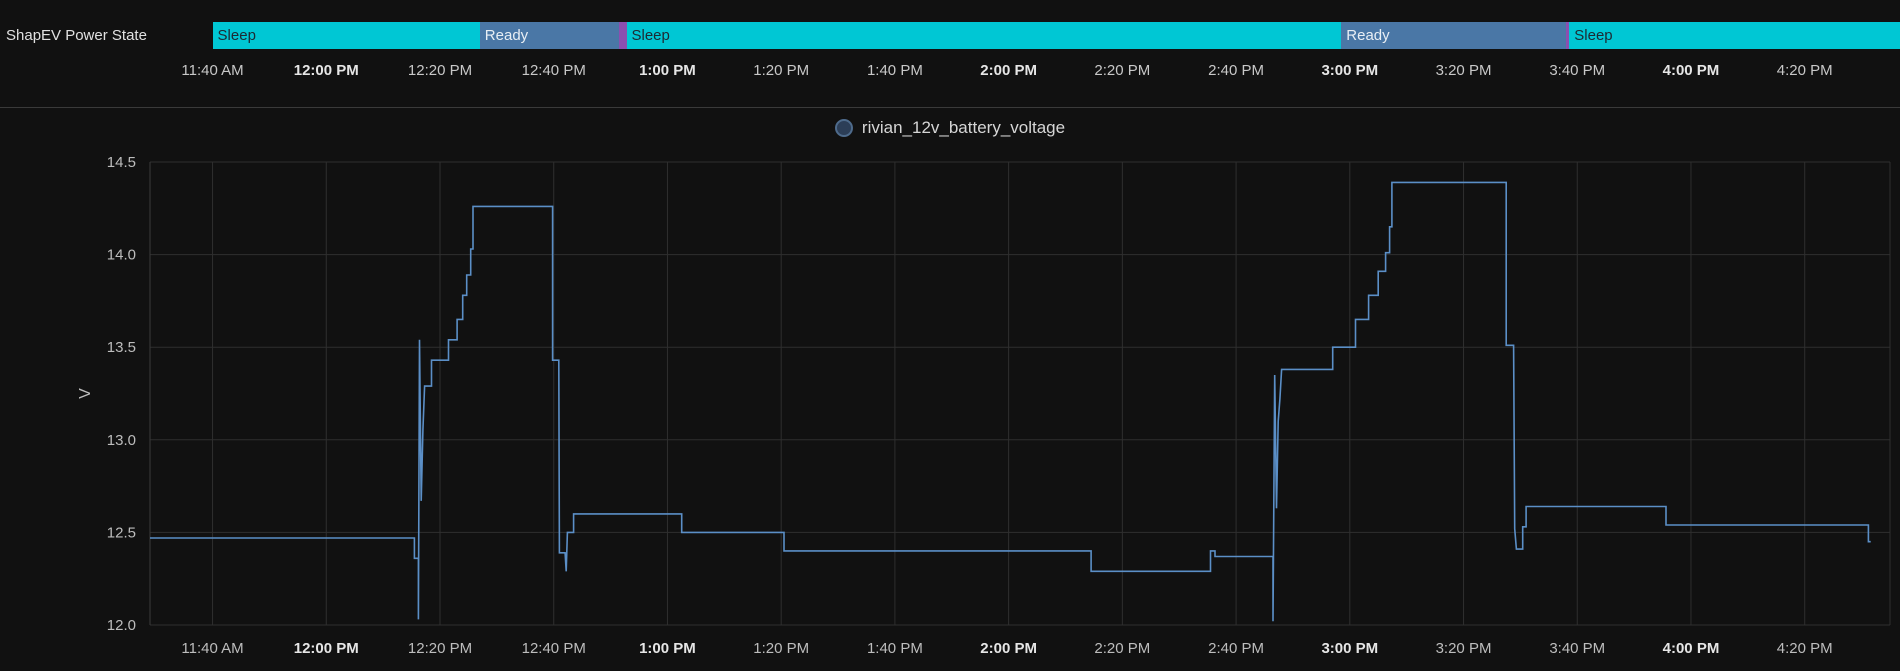 This screenshot has height=671, width=1900. What do you see at coordinates (121, 625) in the screenshot?
I see `y-tick-label: 12.0` at bounding box center [121, 625].